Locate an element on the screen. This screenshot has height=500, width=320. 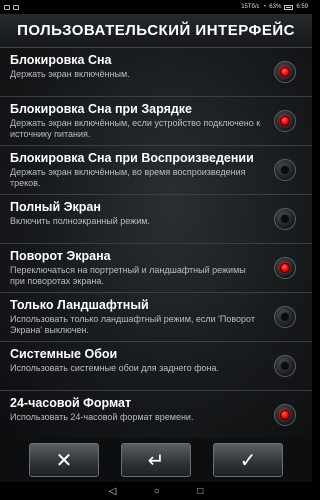
wifi-icon: ◔ is located at coordinates (264, 7).